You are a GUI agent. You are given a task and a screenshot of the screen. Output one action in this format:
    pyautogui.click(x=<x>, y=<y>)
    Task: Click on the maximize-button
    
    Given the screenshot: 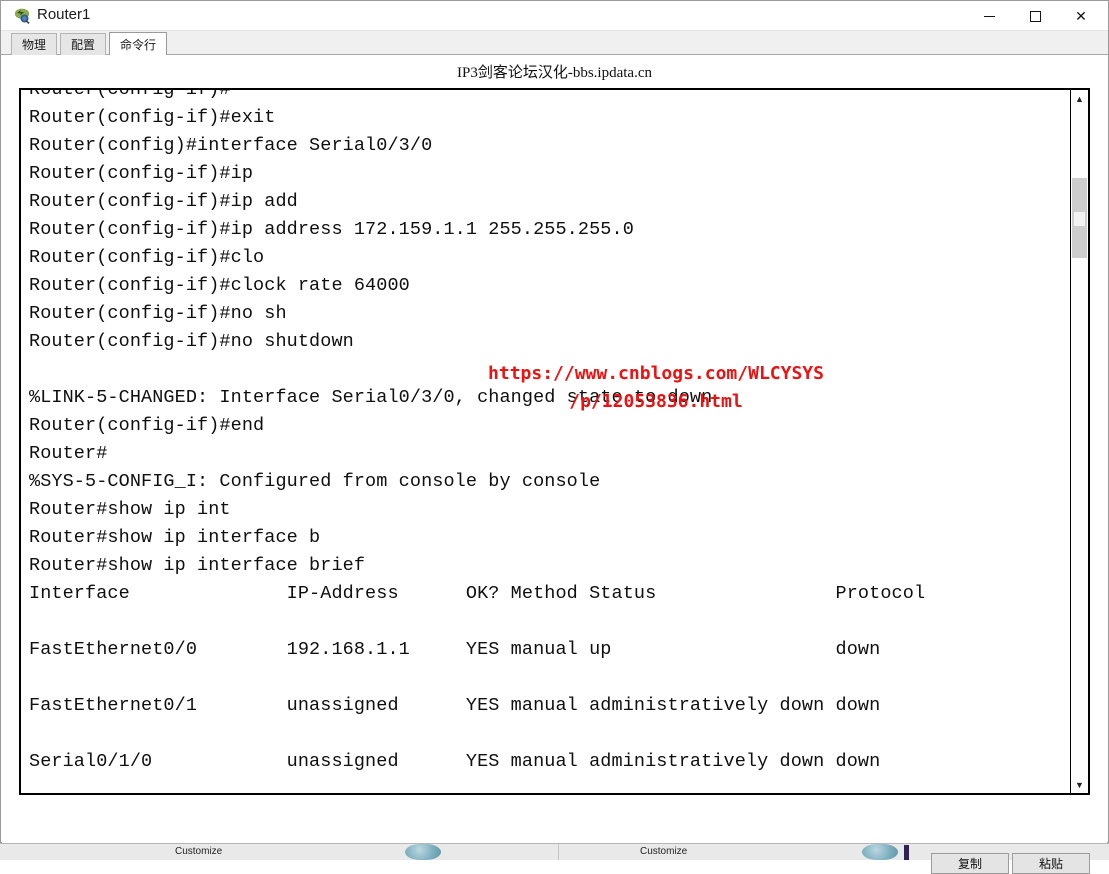 What is the action you would take?
    pyautogui.click(x=1035, y=16)
    